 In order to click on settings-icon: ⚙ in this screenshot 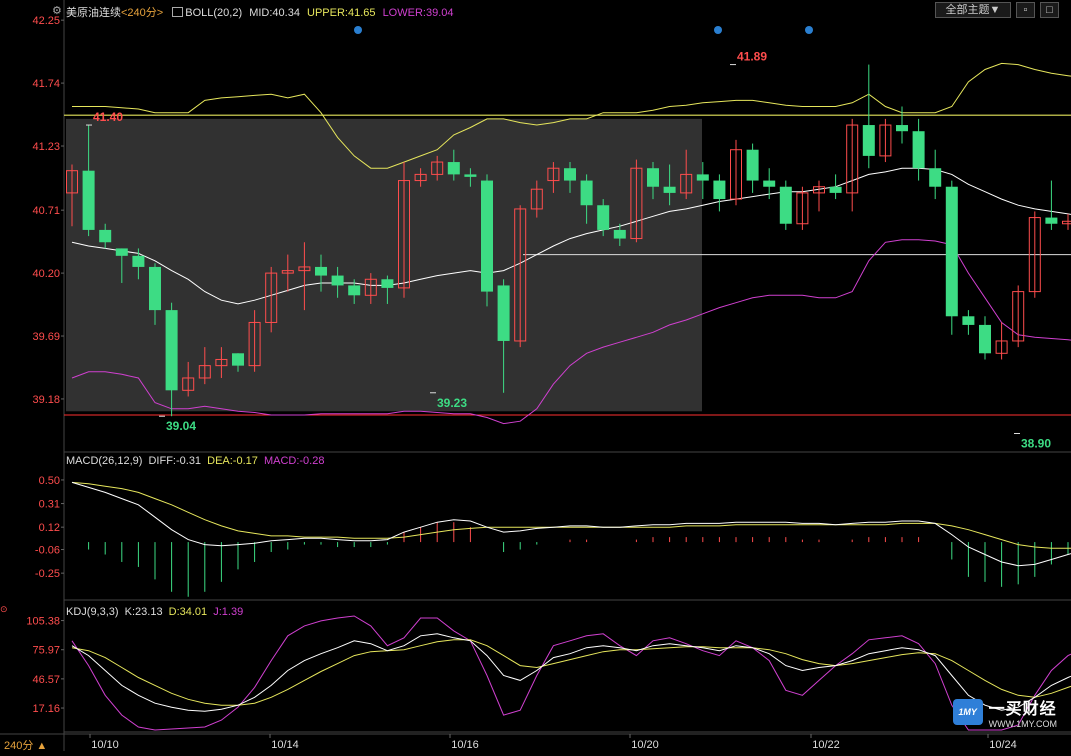, I will do `click(57, 10)`.